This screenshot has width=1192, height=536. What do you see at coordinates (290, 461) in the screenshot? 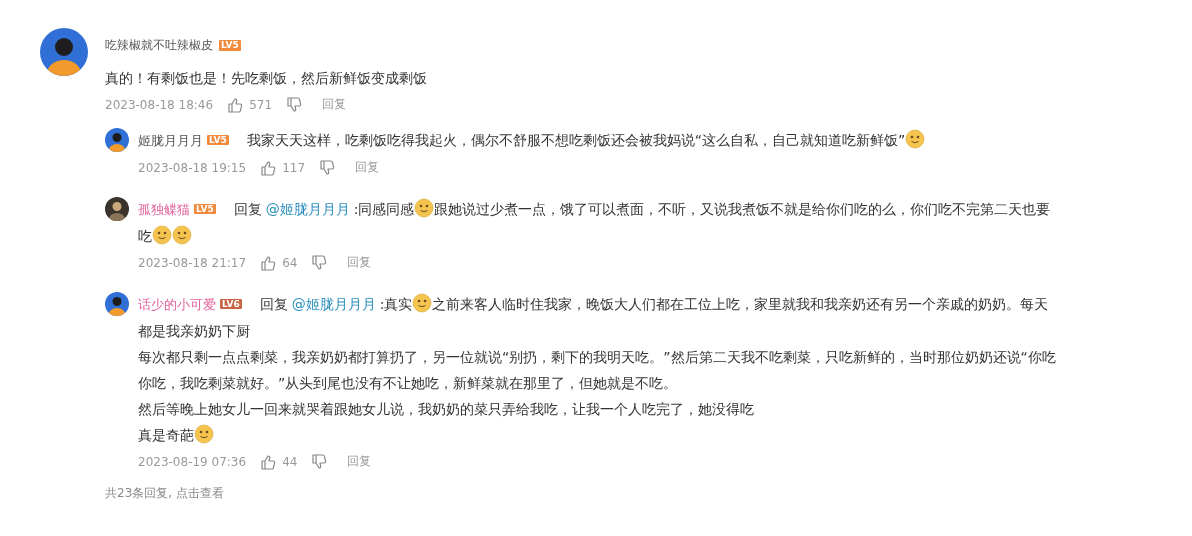
I see `like-count: 44` at bounding box center [290, 461].